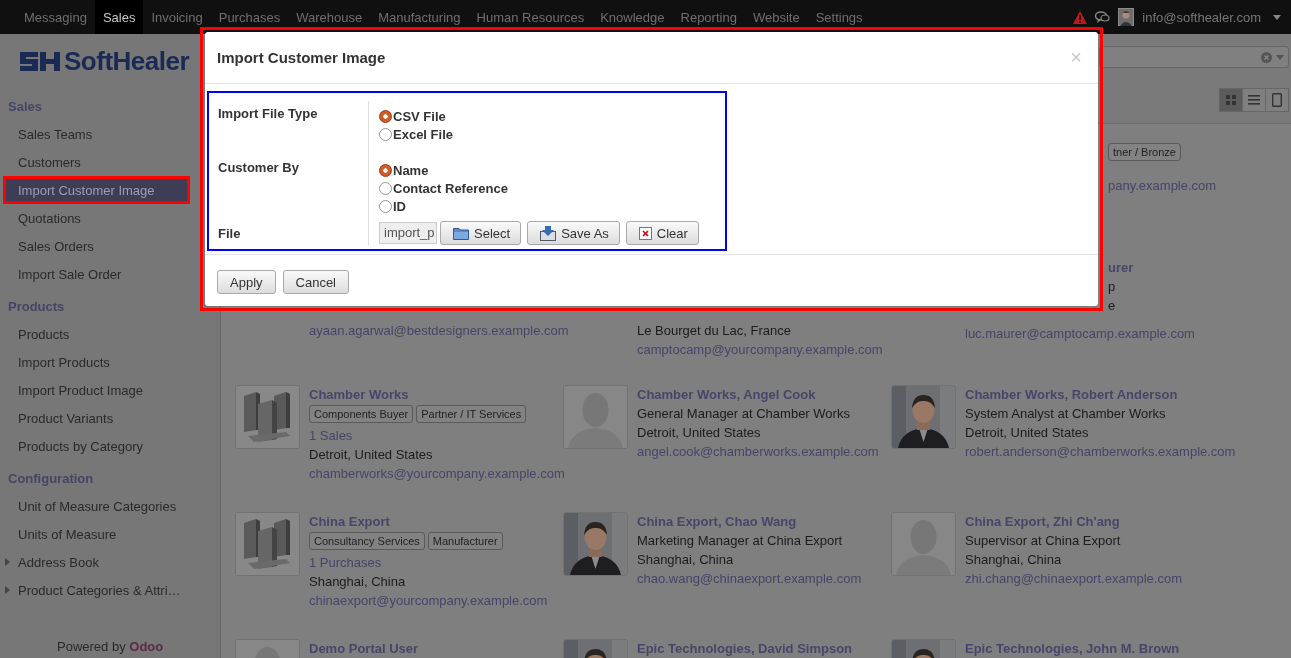 The image size is (1291, 658). I want to click on sidebar-item: Customers, so click(98, 162).